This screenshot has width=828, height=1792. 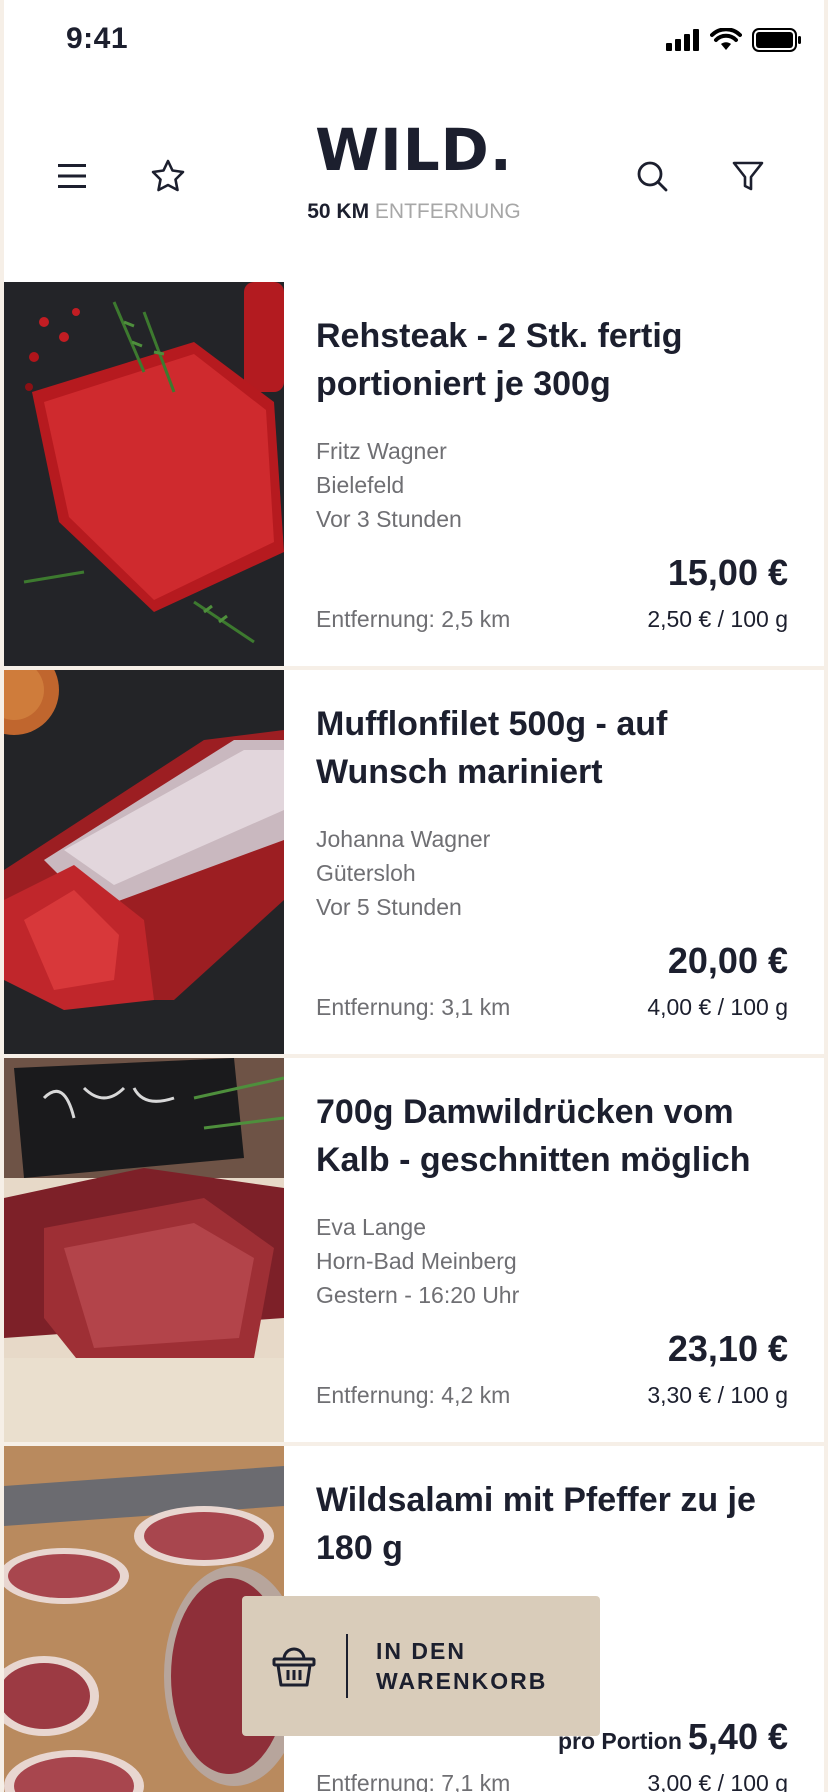 I want to click on wifi-icon, so click(x=726, y=39).